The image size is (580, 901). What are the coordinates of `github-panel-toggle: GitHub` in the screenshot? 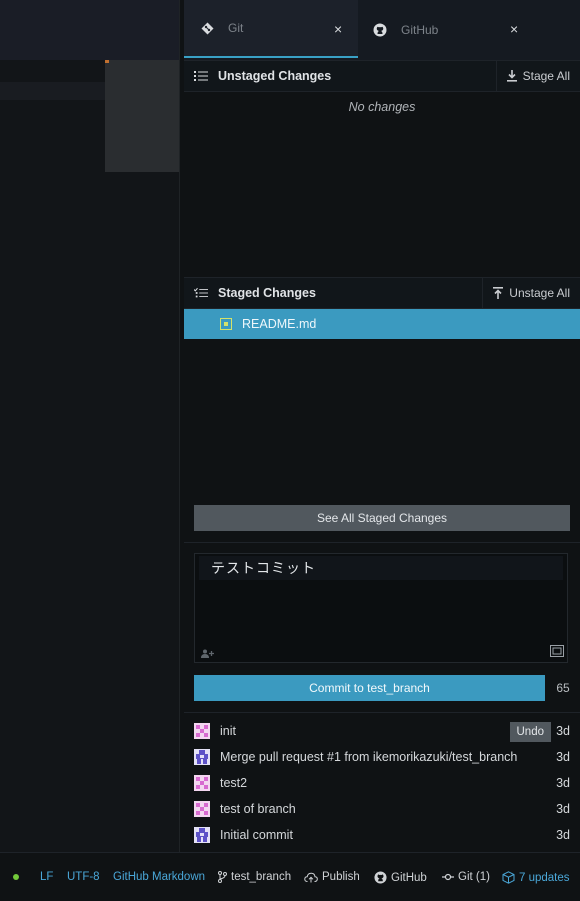 It's located at (400, 877).